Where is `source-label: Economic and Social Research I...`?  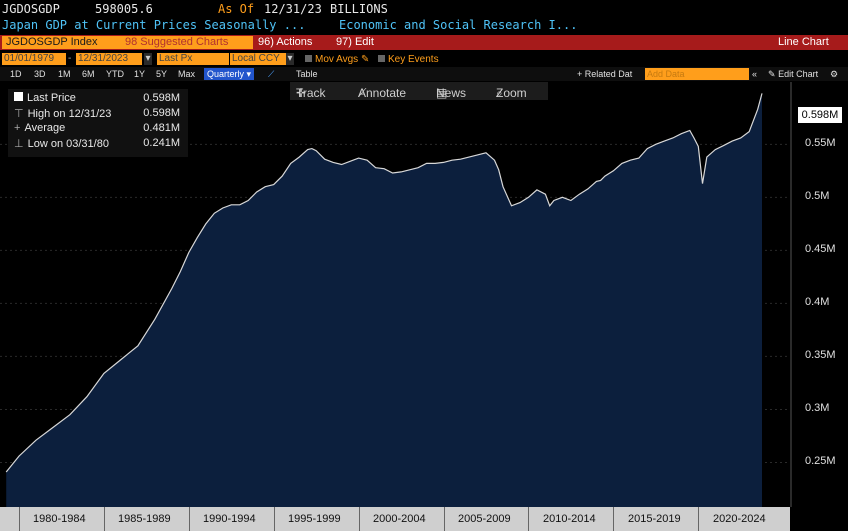
source-label: Economic and Social Research I... is located at coordinates (458, 25).